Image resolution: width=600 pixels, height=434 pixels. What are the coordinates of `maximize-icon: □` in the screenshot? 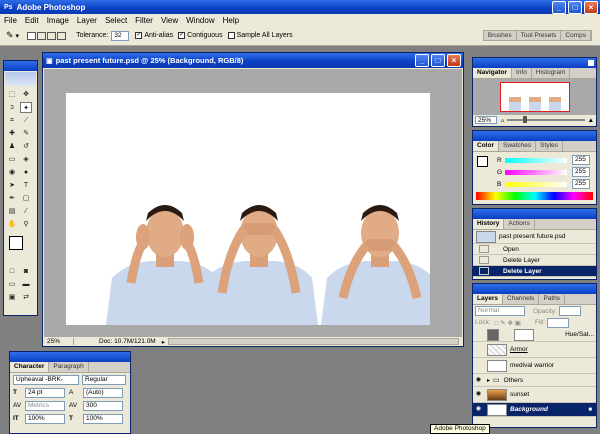 It's located at (575, 7).